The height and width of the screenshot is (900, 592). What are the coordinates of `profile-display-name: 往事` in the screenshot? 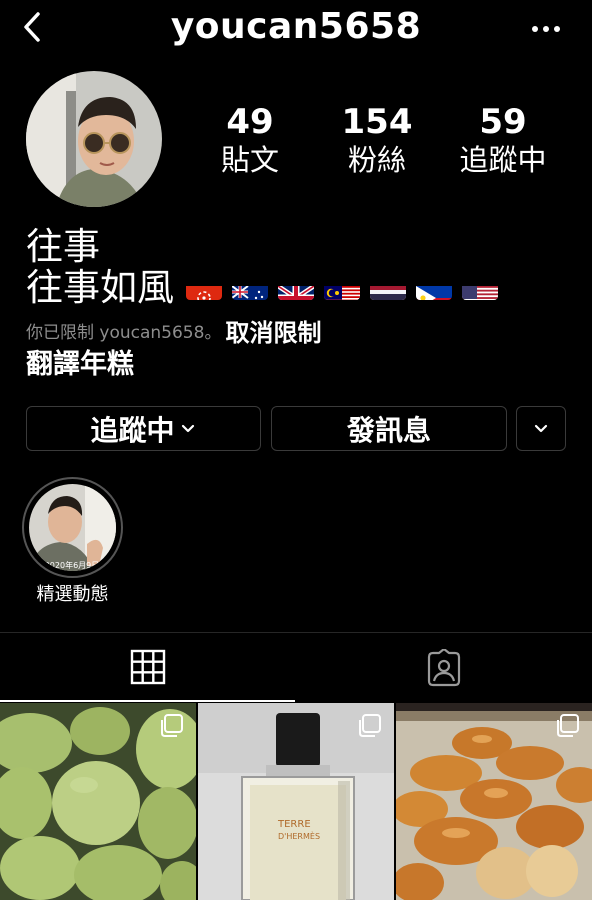 It's located at (63, 246).